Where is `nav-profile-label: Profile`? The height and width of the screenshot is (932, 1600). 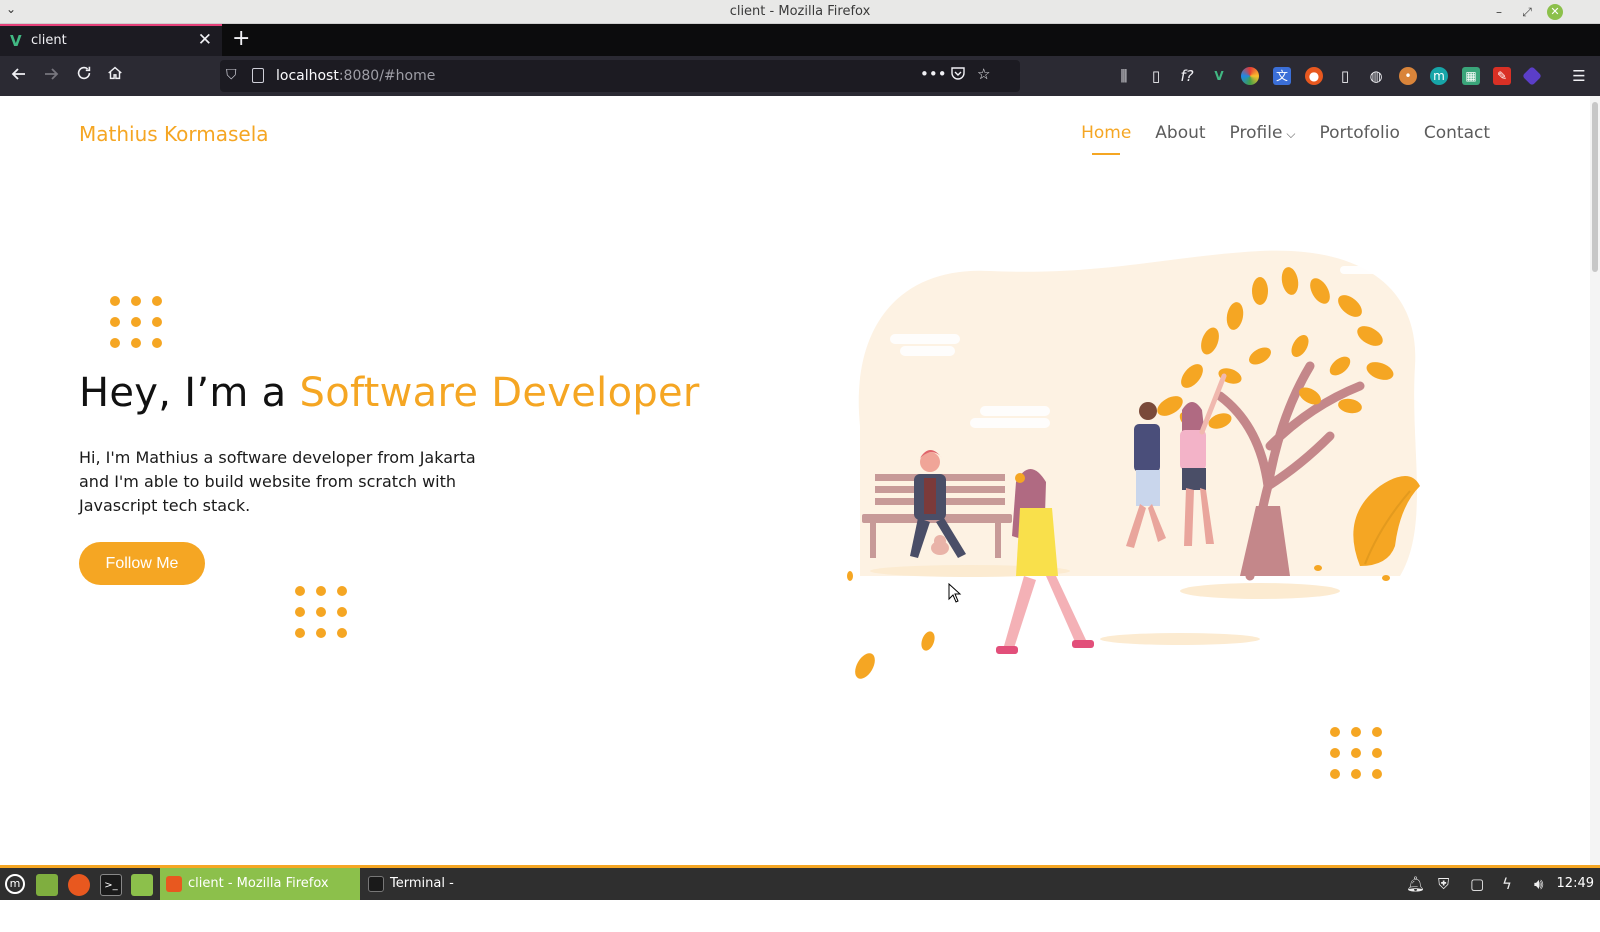
nav-profile-label: Profile is located at coordinates (1256, 133).